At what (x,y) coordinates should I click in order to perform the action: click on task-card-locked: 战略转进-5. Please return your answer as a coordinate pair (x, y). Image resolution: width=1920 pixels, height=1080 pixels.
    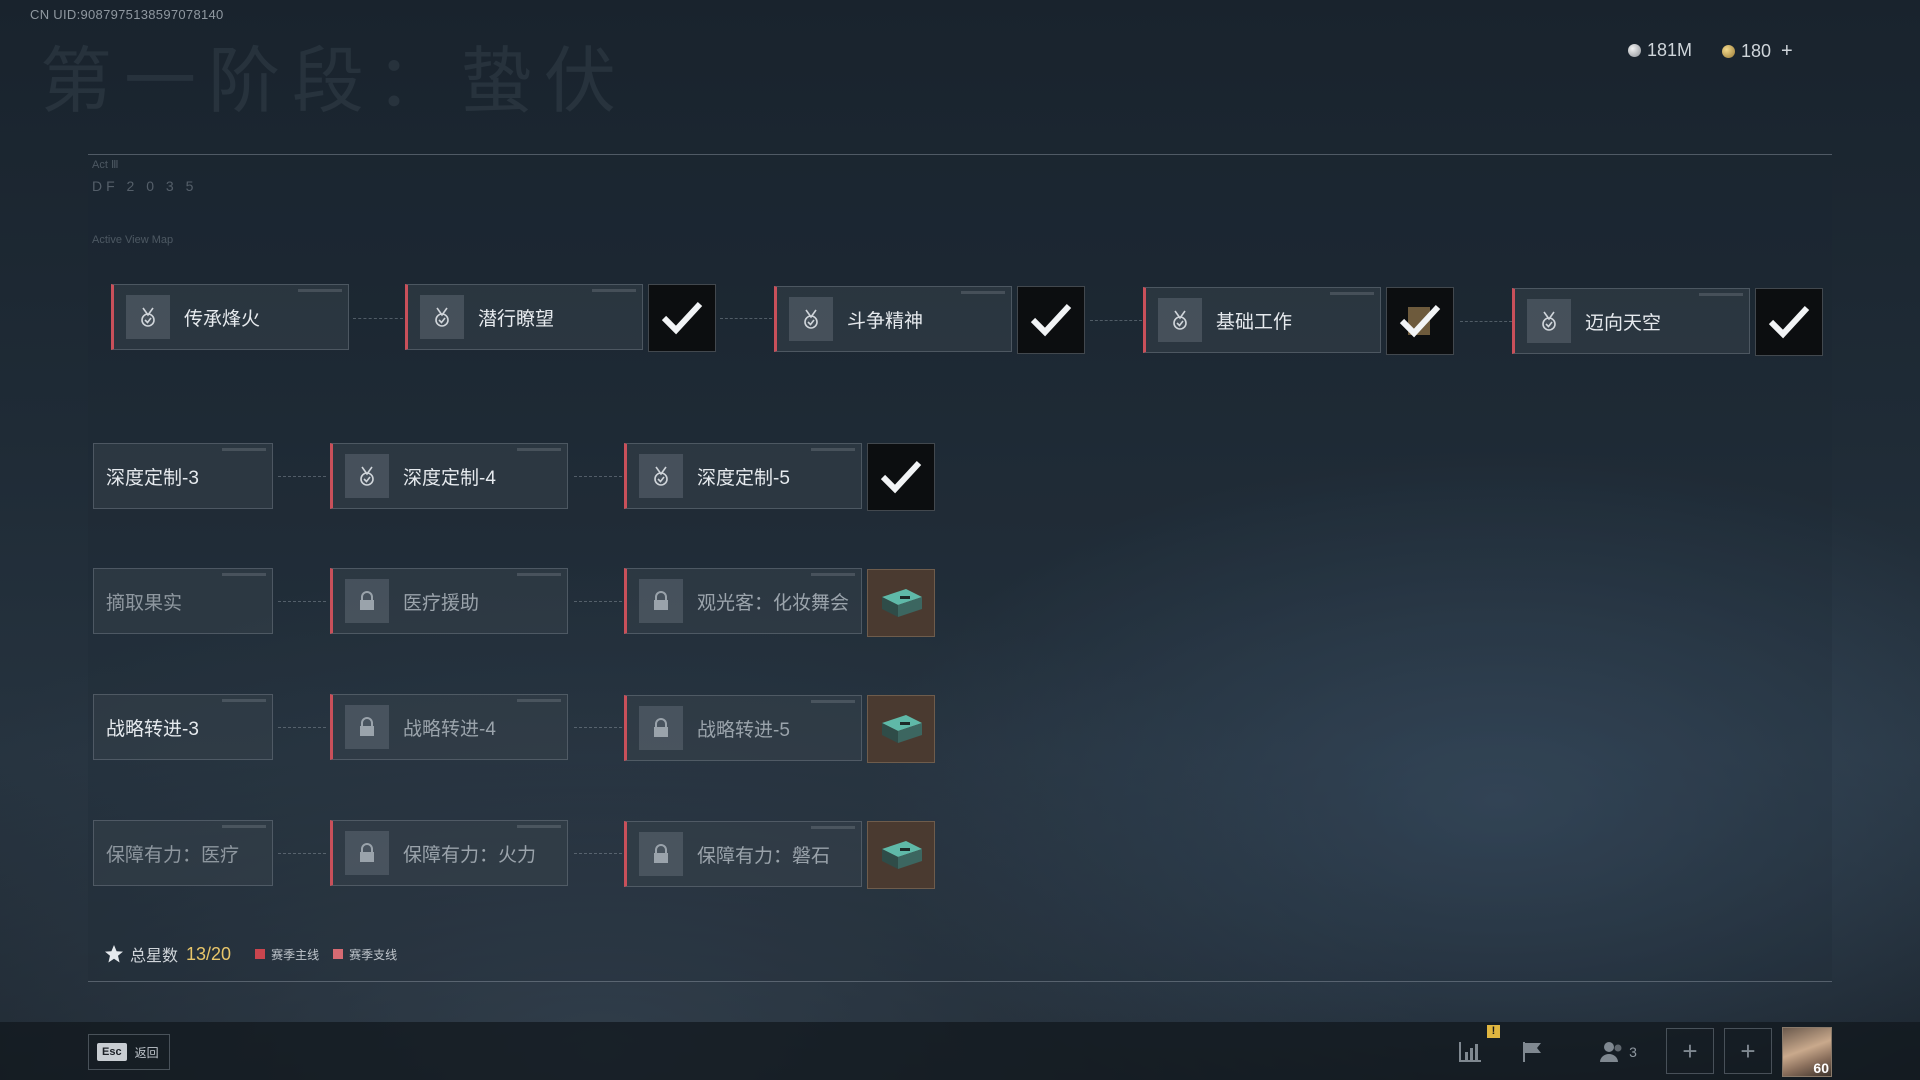
    Looking at the image, I should click on (743, 728).